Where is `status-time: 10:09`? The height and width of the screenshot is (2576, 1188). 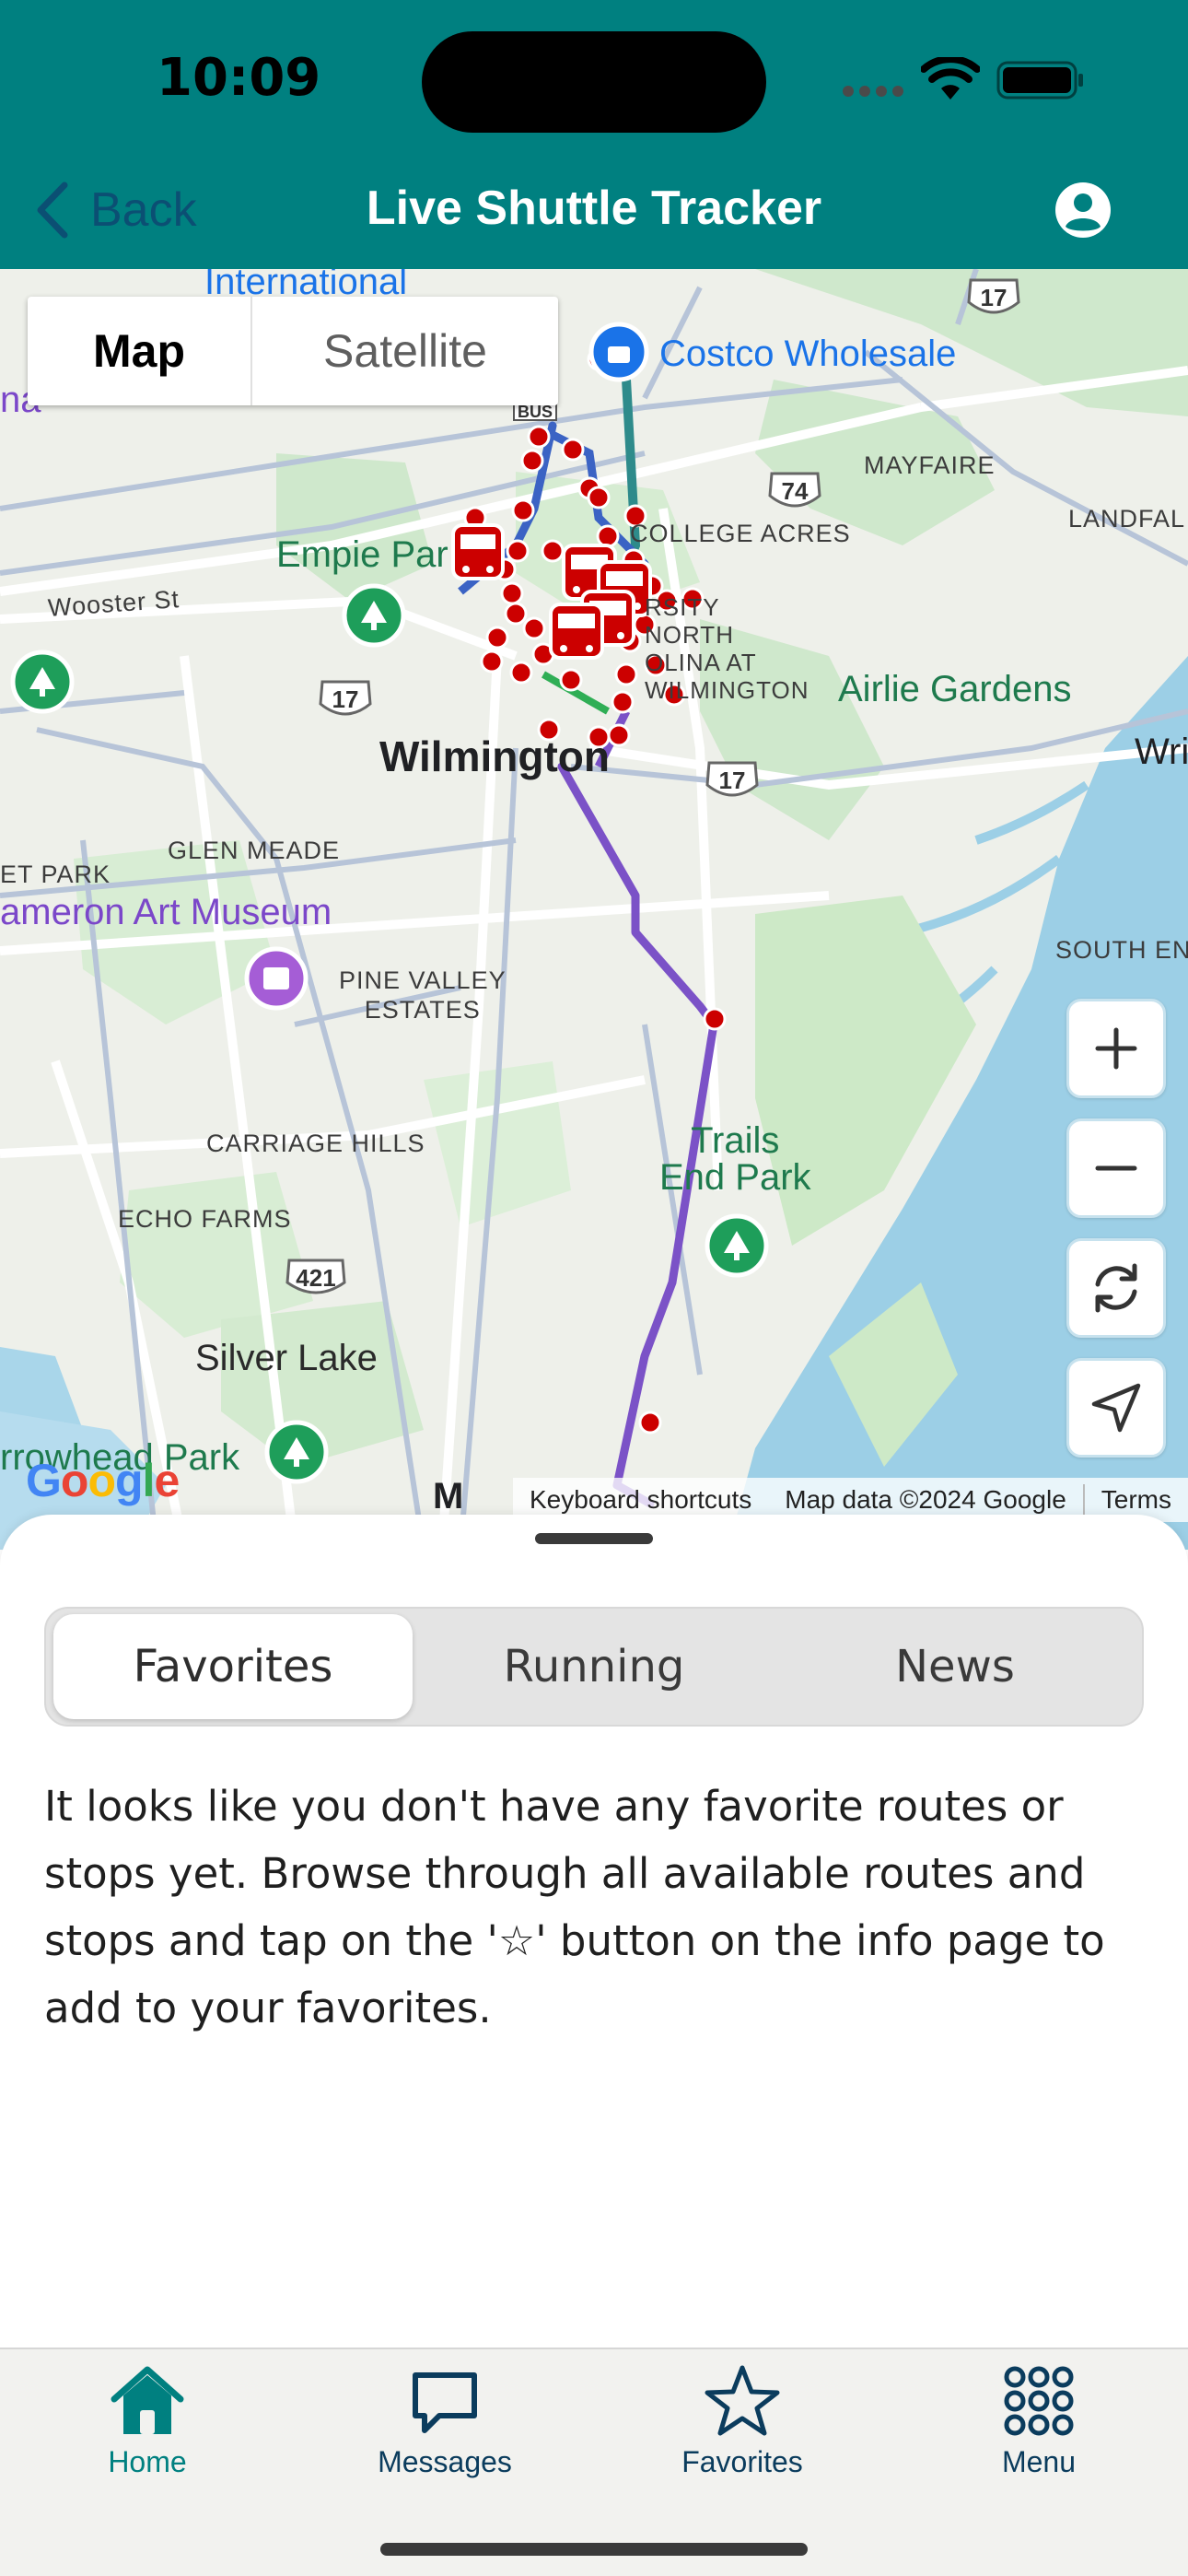 status-time: 10:09 is located at coordinates (239, 78).